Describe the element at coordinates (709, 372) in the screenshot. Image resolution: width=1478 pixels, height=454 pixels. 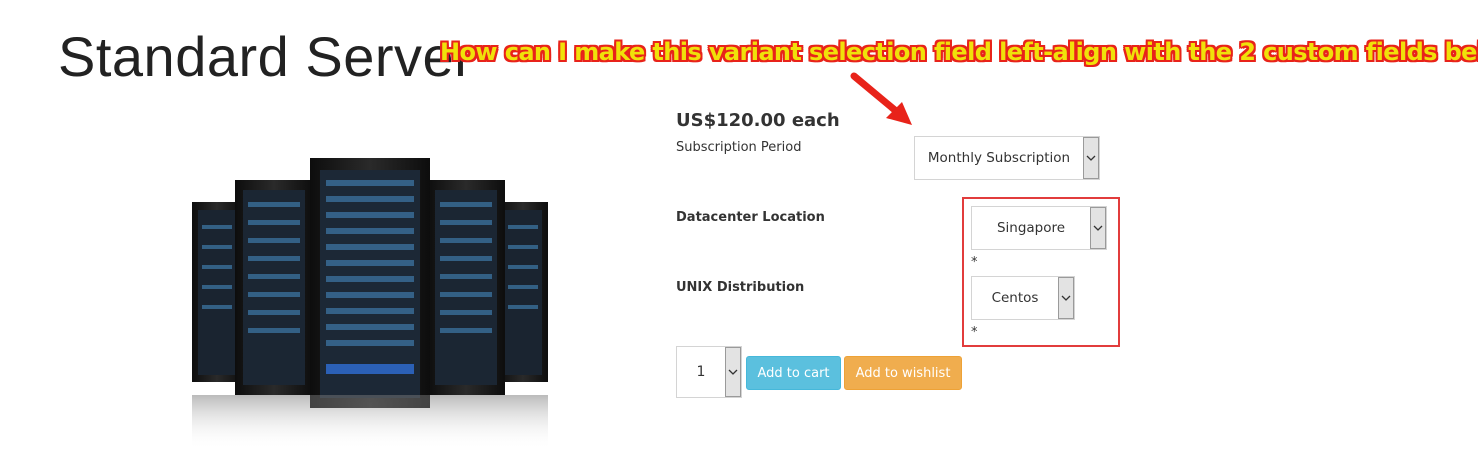
I see `quantity-select: 1` at that location.